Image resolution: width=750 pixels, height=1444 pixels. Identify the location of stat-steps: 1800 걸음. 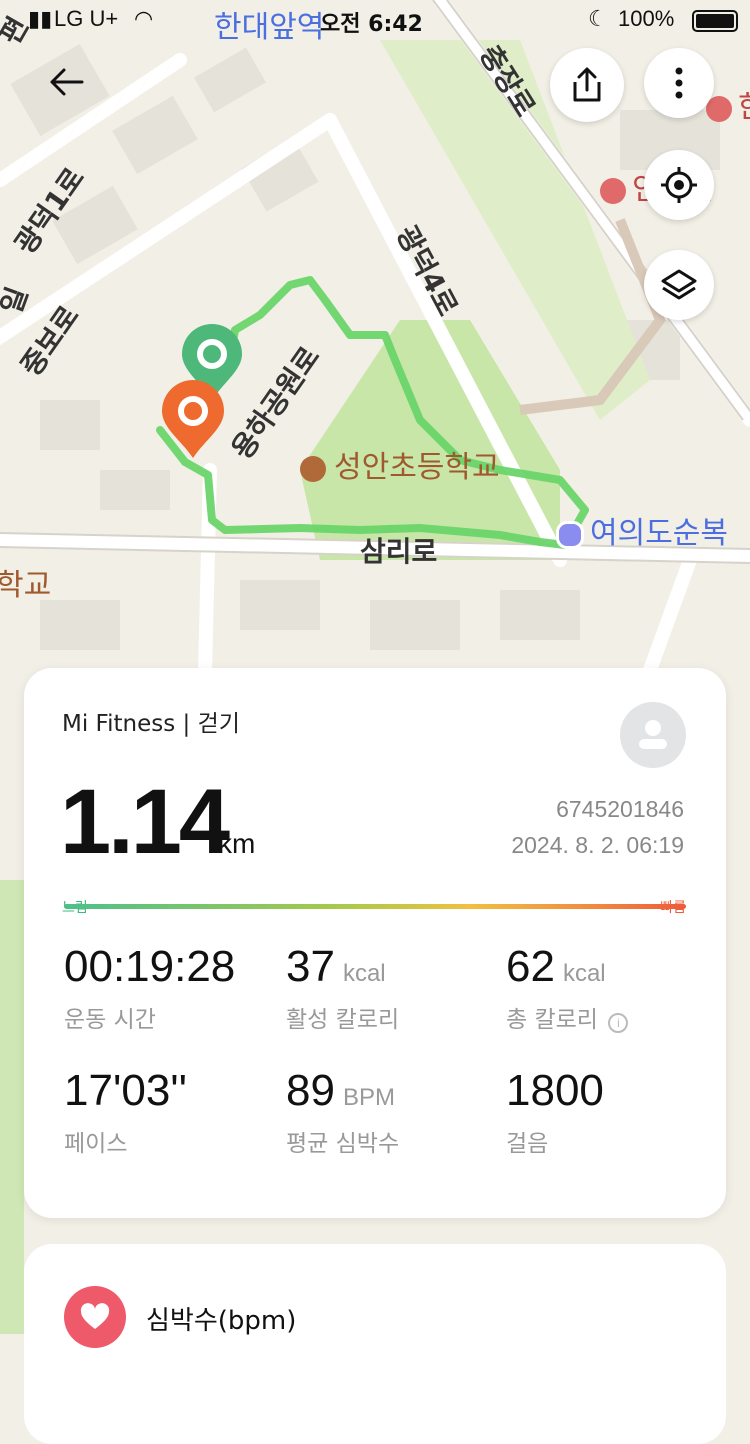
(555, 1112).